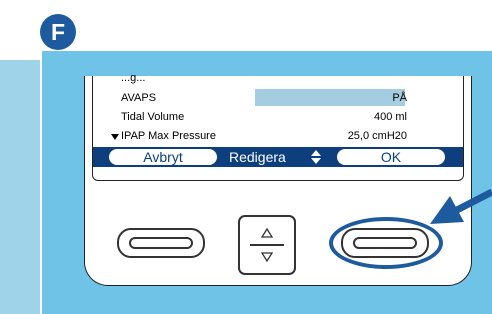  What do you see at coordinates (153, 117) in the screenshot?
I see `param-name: Tidal Volume` at bounding box center [153, 117].